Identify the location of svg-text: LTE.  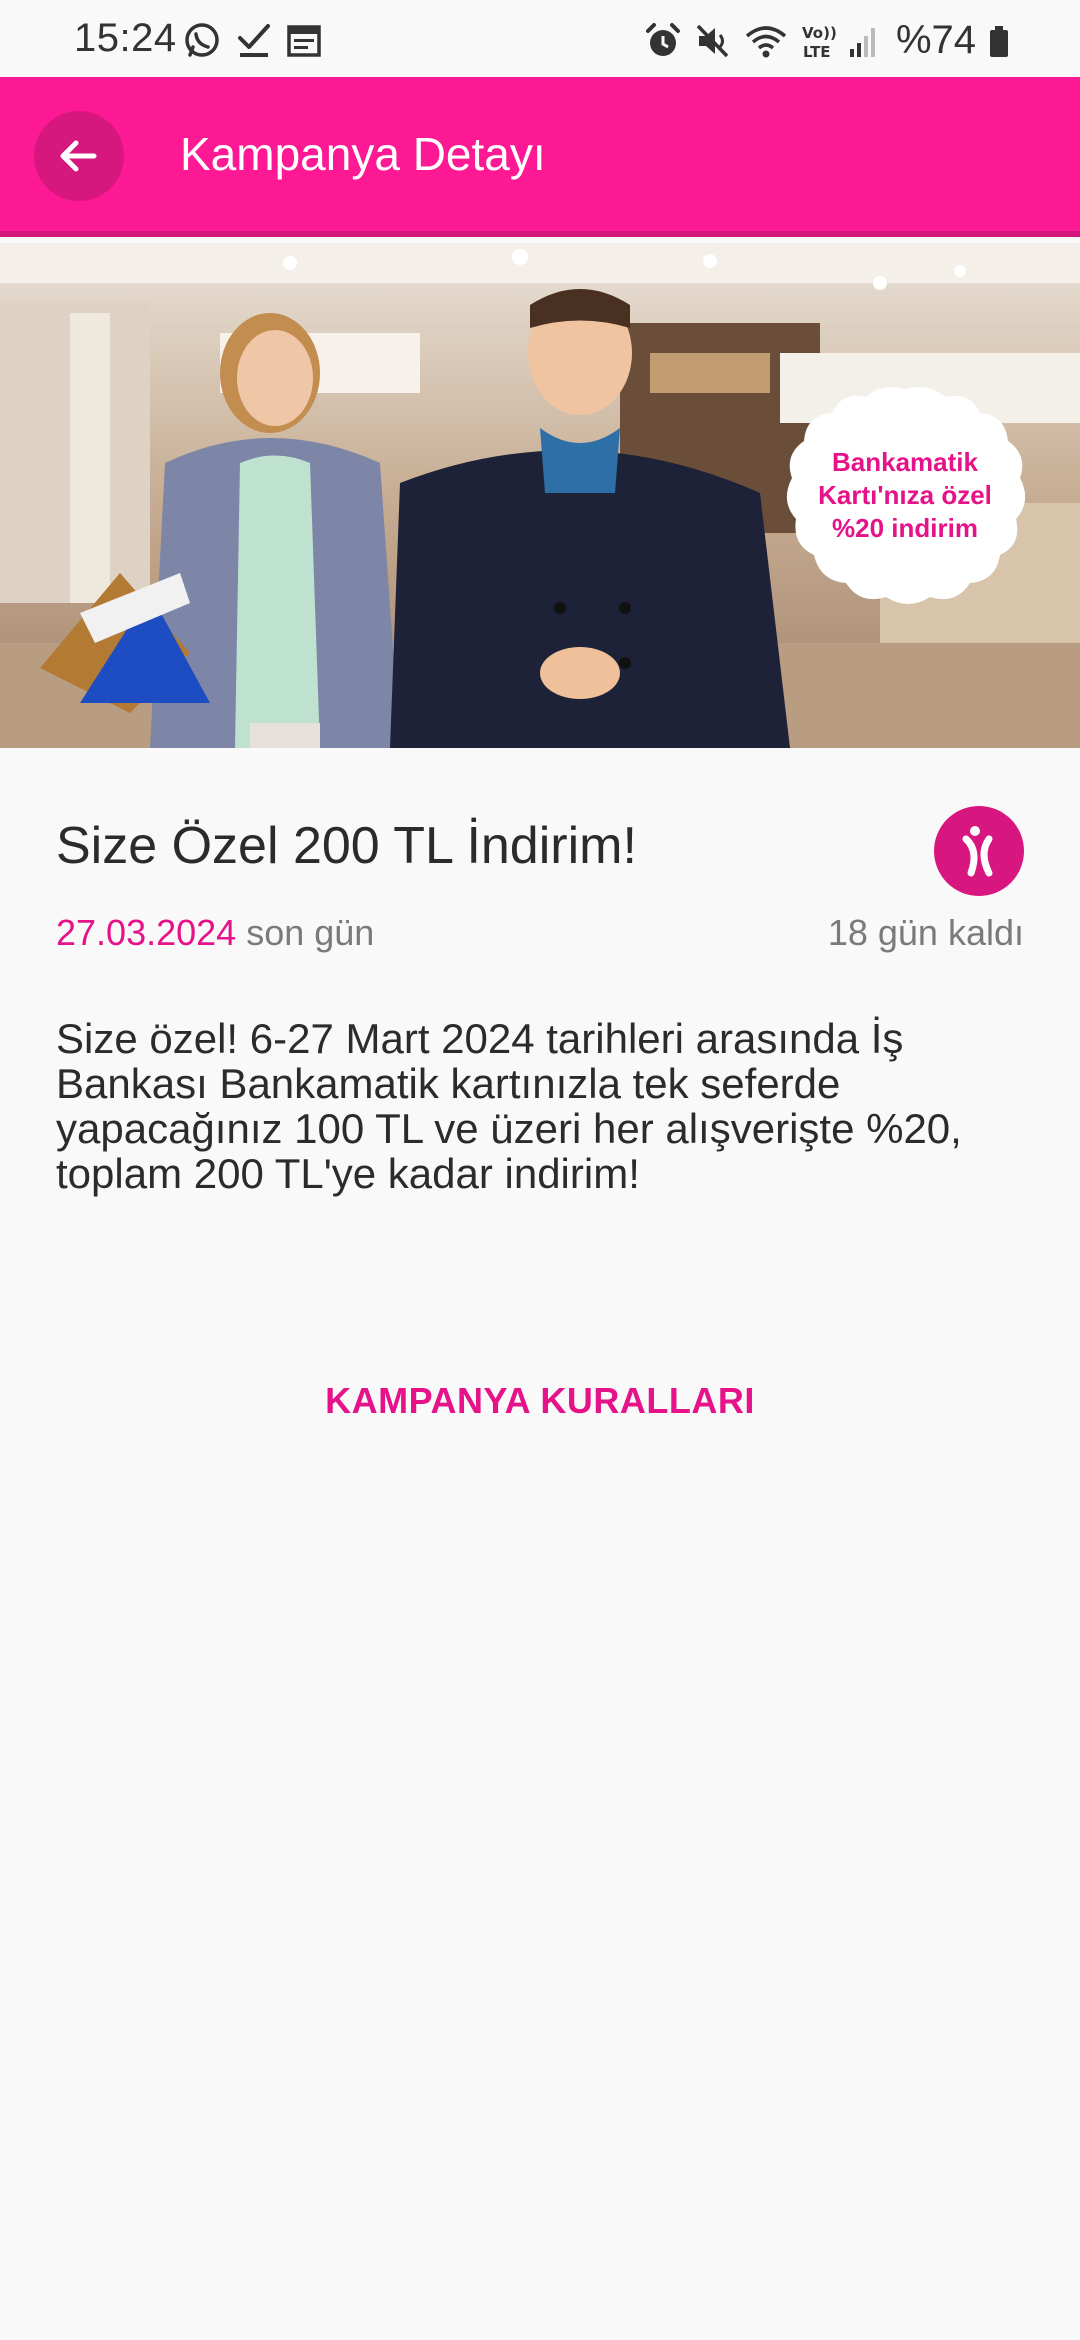
(817, 52).